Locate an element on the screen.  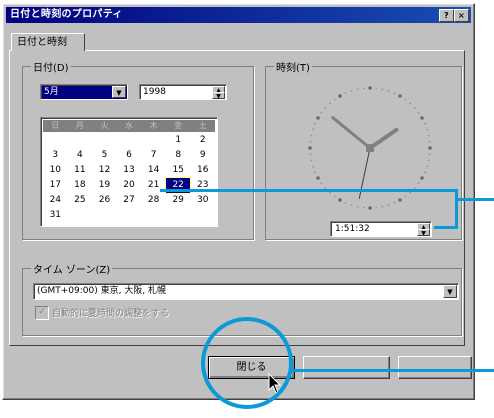
calendar-day: 11 is located at coordinates (80, 170).